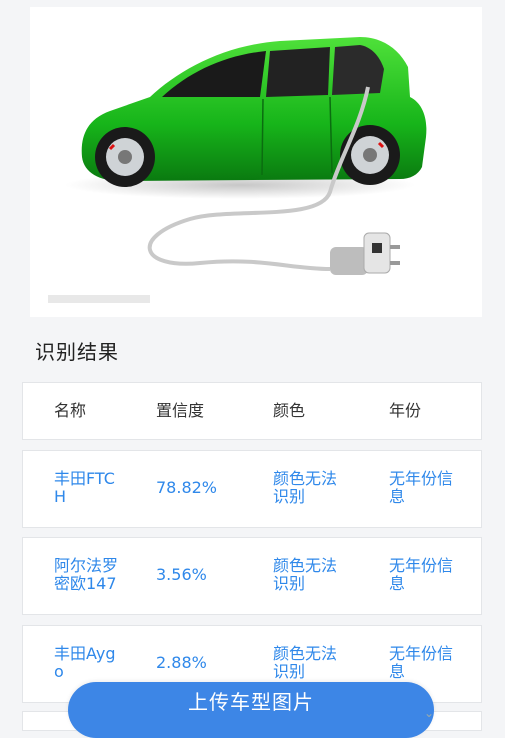  I want to click on result-confidence: 78.82%, so click(187, 487).